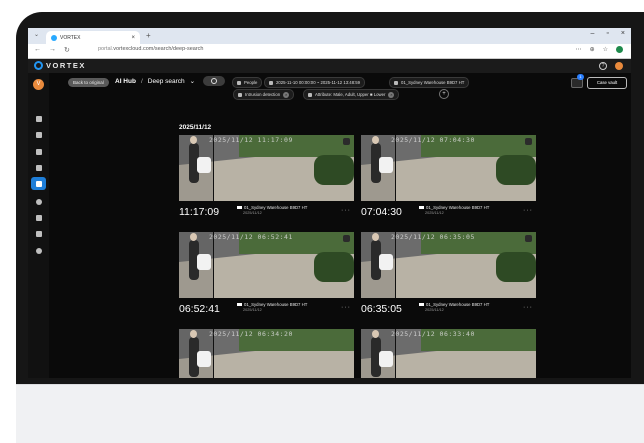 The image size is (644, 443). Describe the element at coordinates (619, 49) in the screenshot. I see `browser-profile-icon` at that location.